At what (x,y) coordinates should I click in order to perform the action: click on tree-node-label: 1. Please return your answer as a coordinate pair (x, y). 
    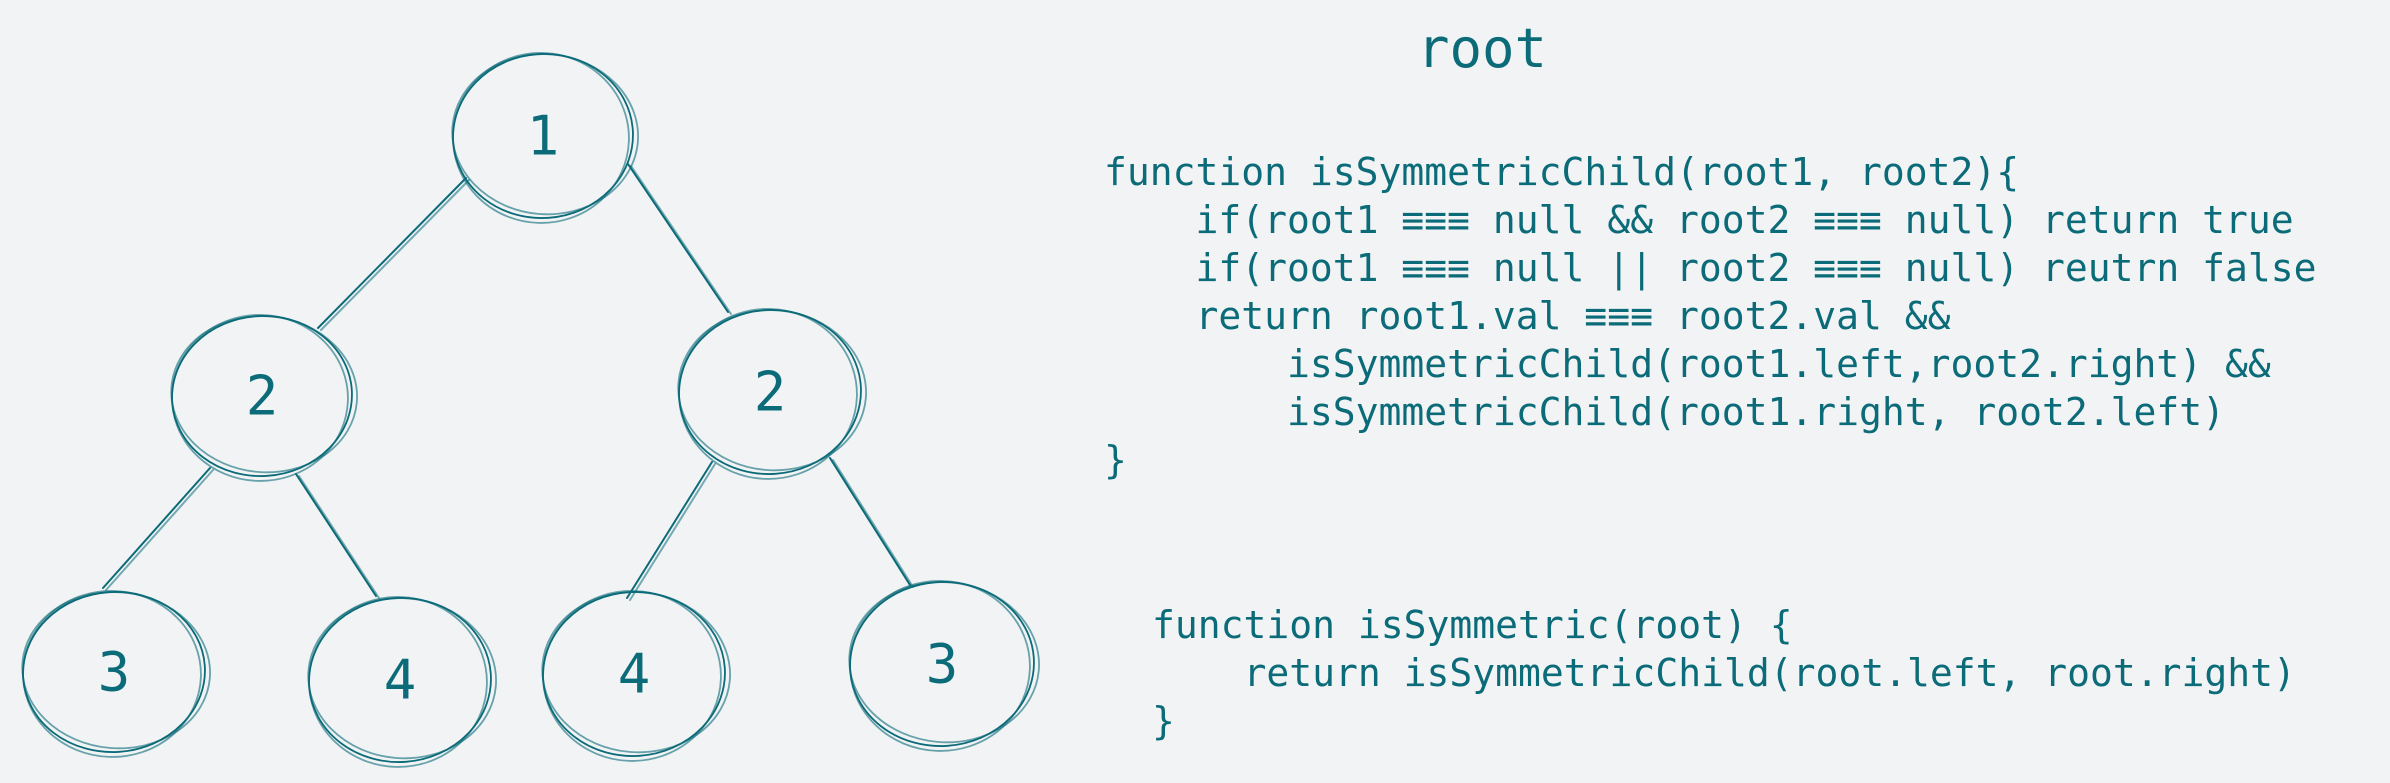
    Looking at the image, I should click on (543, 136).